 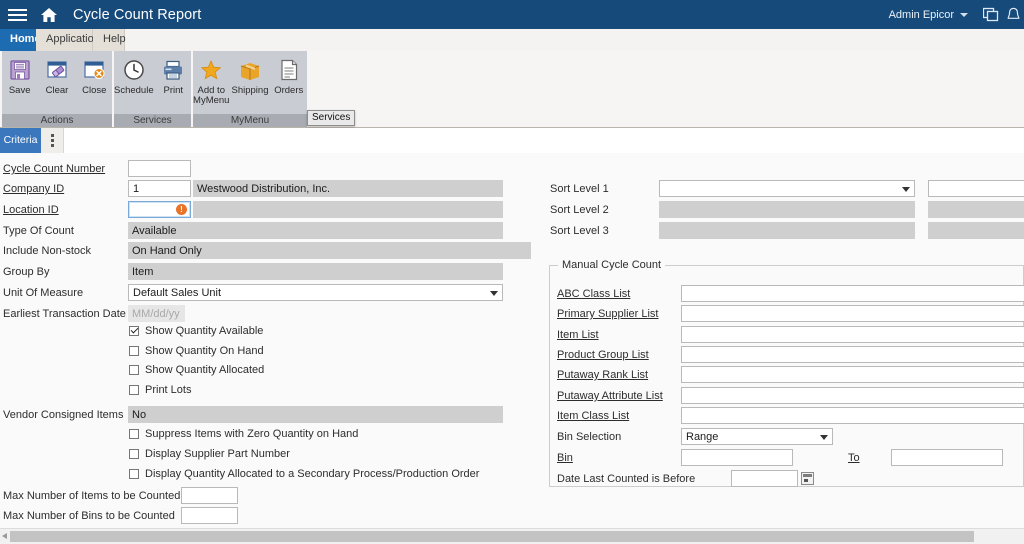 What do you see at coordinates (159, 168) in the screenshot?
I see `cycle-count-number-input` at bounding box center [159, 168].